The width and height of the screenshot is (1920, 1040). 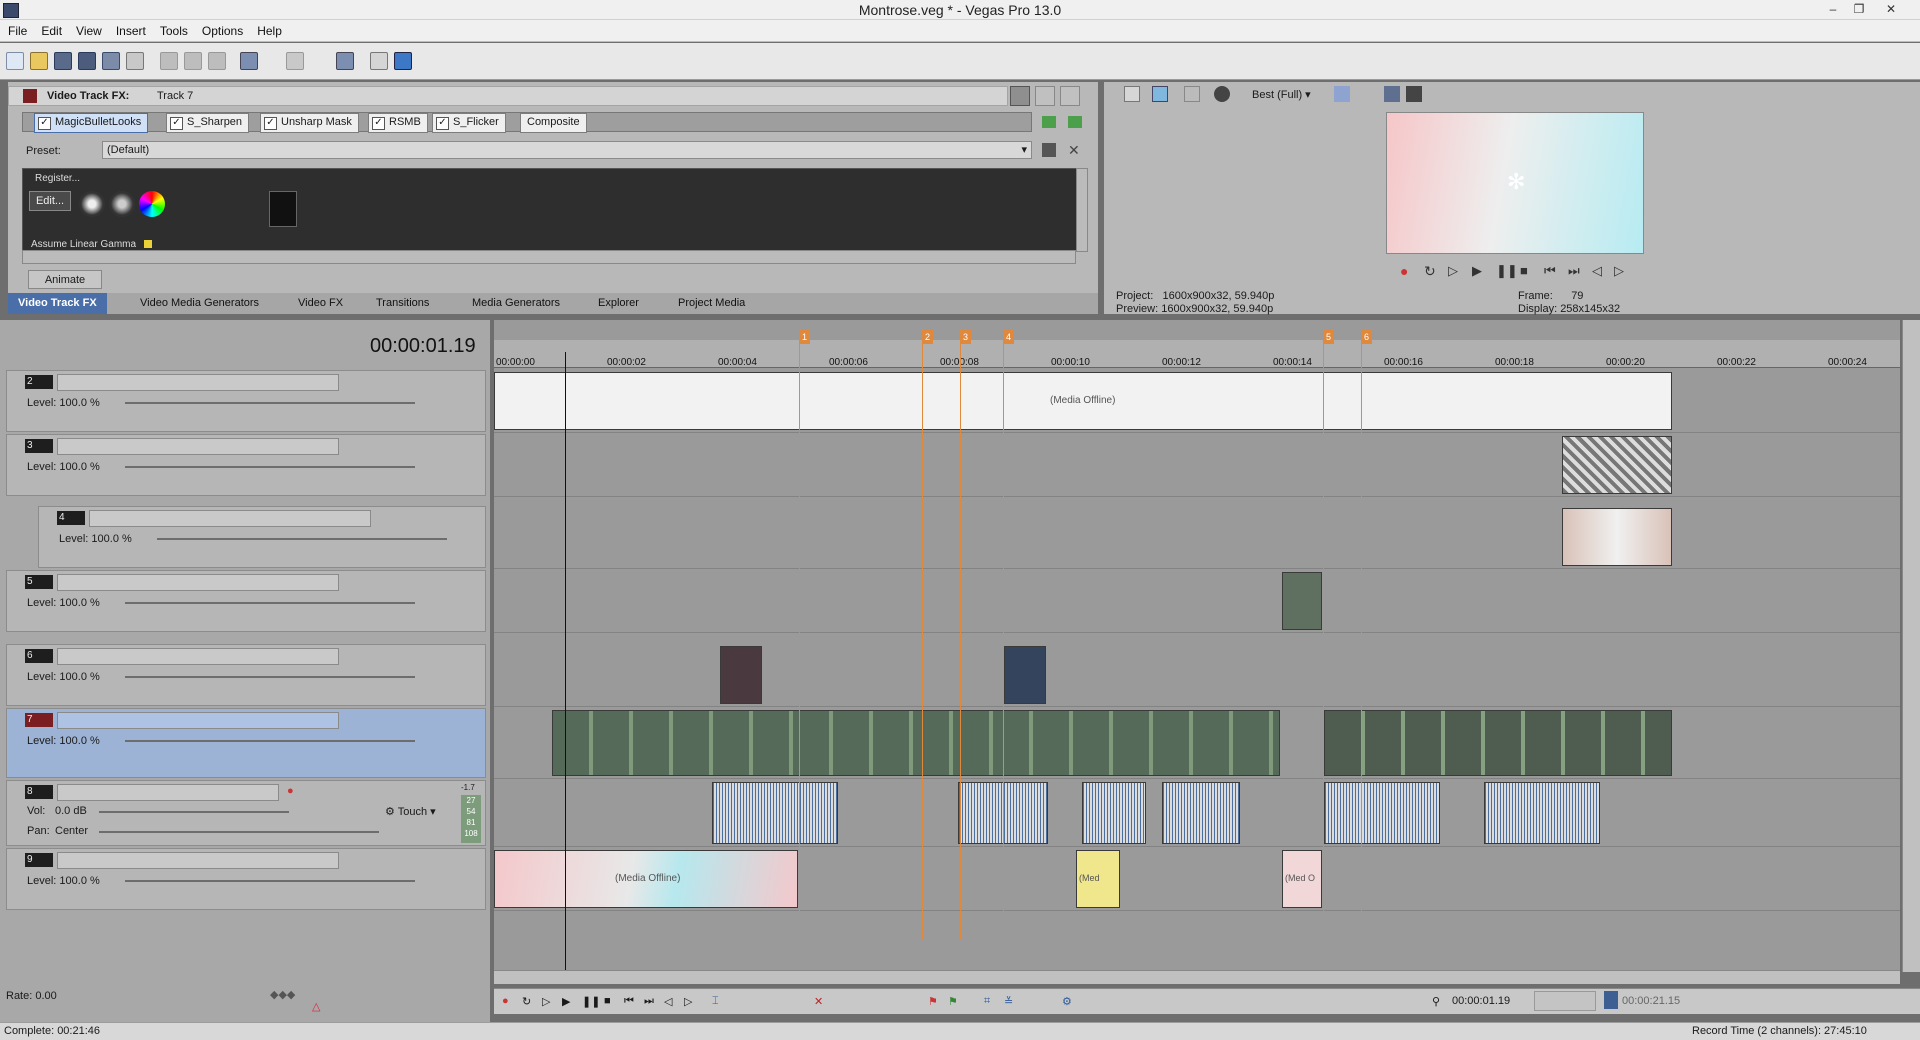 What do you see at coordinates (169, 61) in the screenshot?
I see `cut-icon` at bounding box center [169, 61].